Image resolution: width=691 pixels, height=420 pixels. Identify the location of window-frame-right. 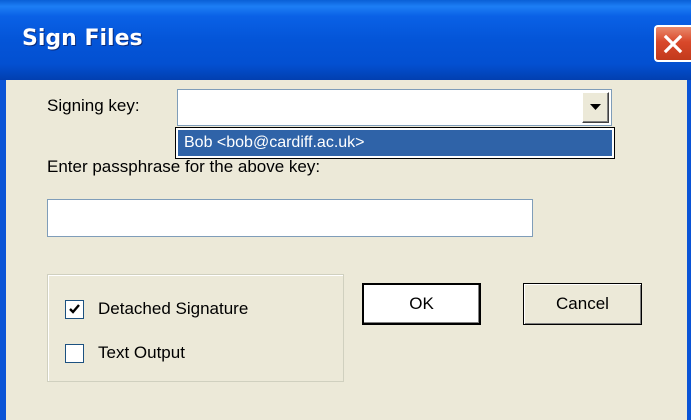
(689, 250).